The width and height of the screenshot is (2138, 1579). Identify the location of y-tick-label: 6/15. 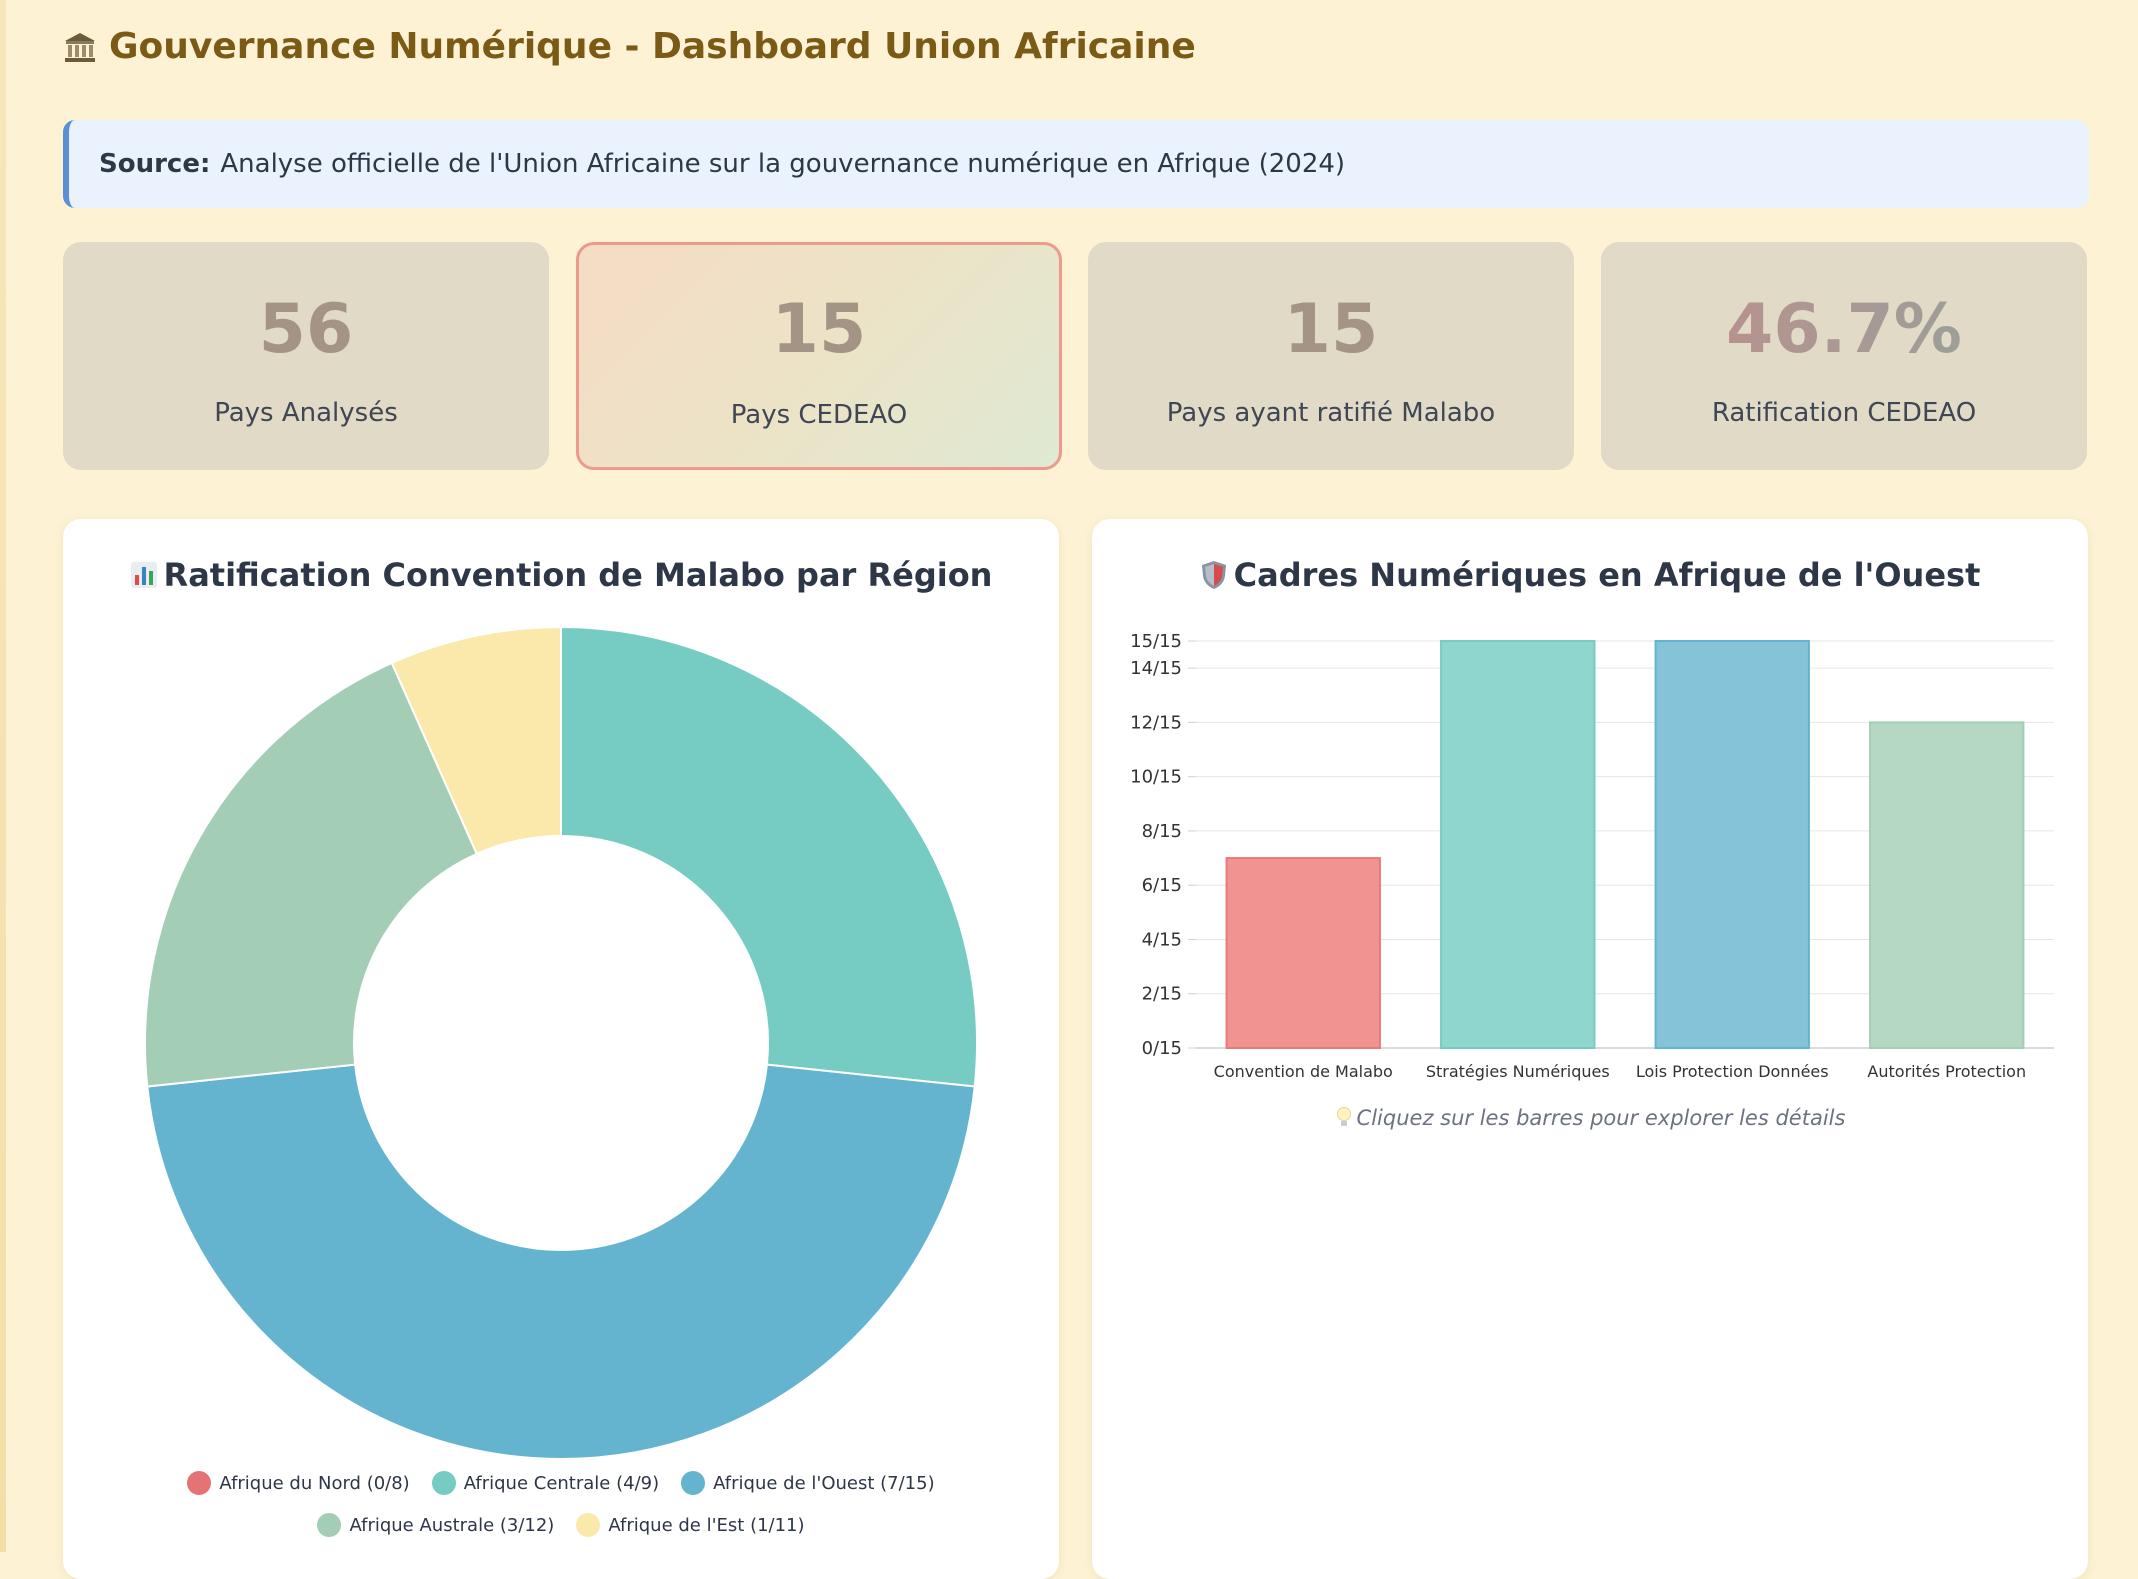
(1162, 885).